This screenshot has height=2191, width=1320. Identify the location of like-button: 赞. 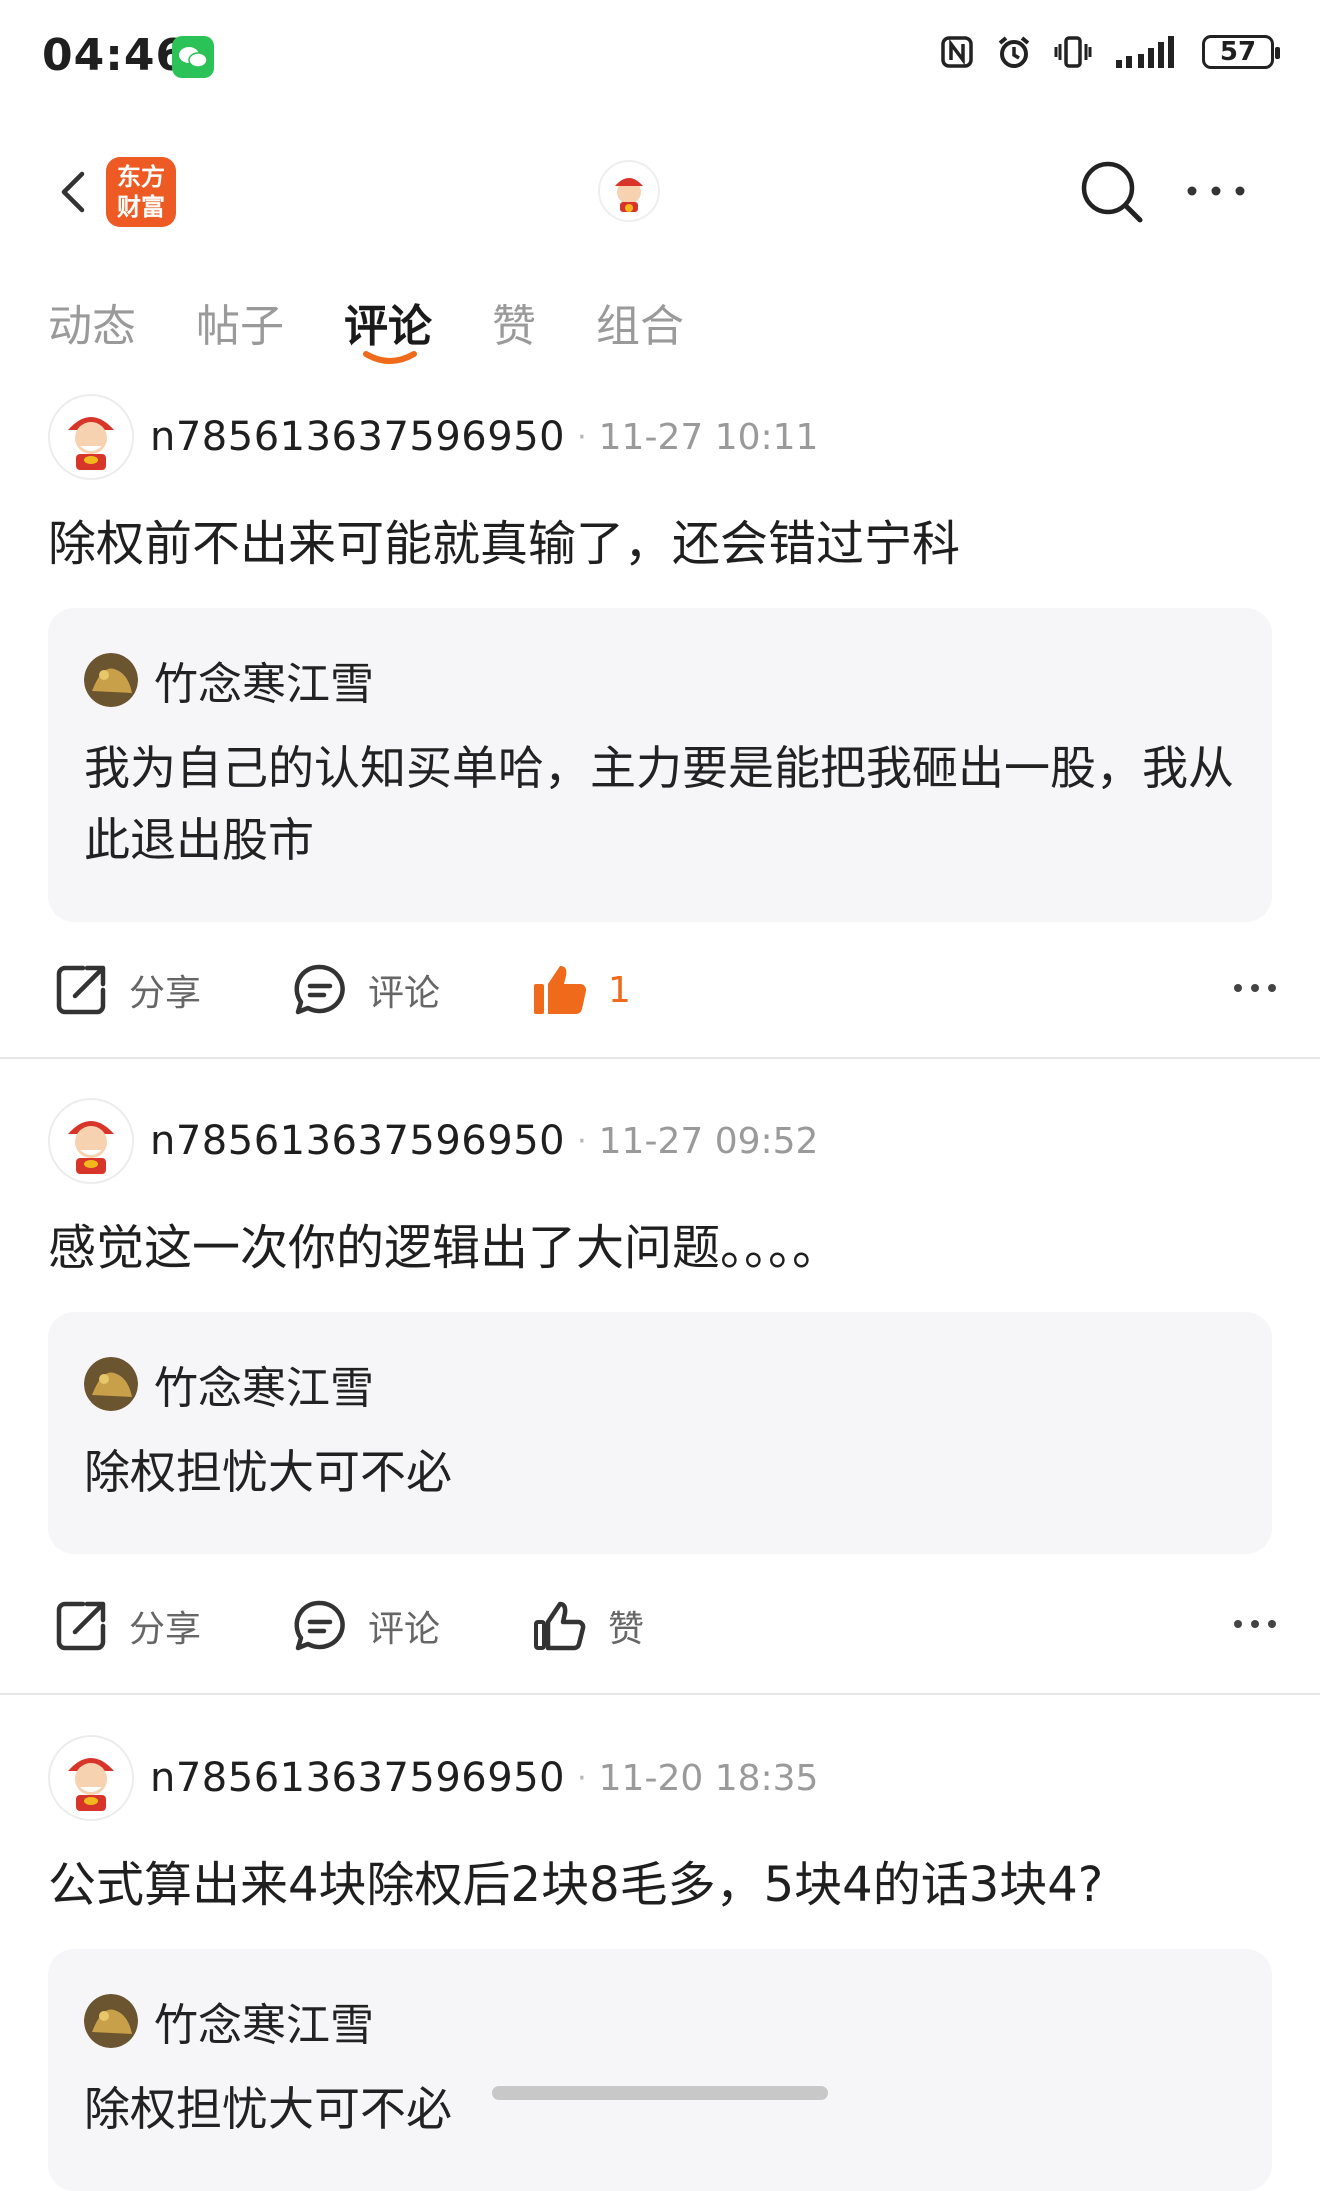
(588, 1626).